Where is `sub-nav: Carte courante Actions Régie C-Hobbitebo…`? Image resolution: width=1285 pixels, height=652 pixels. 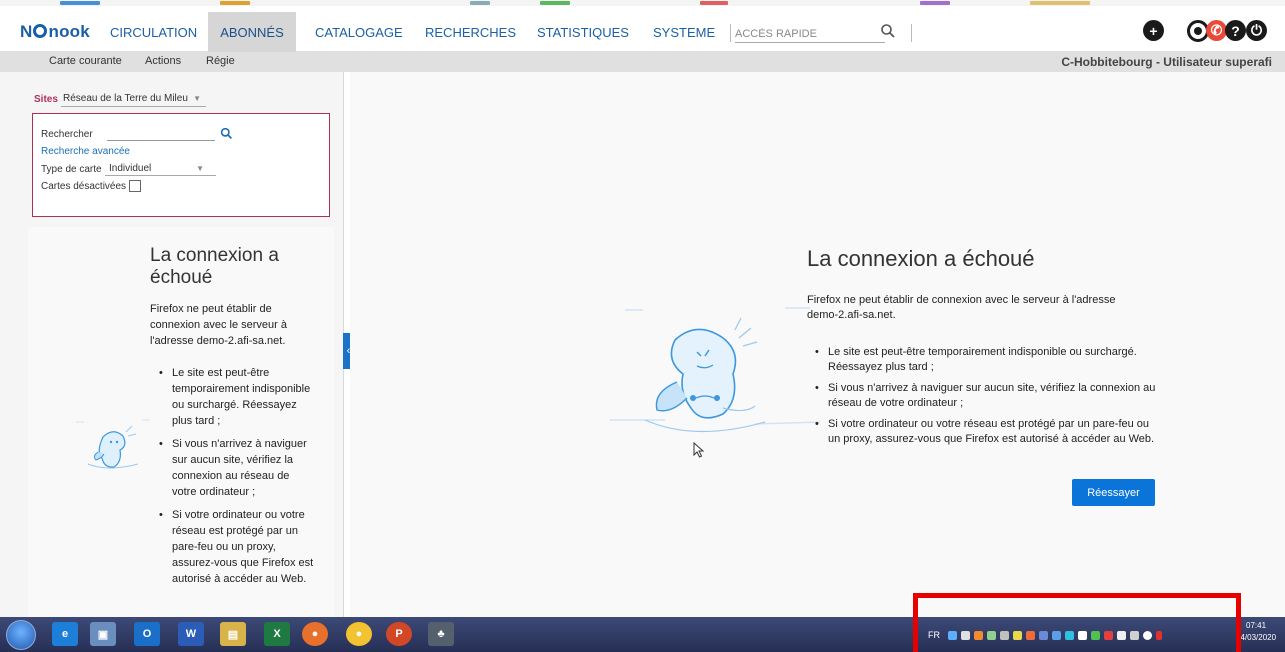
sub-nav: Carte courante Actions Régie C-Hobbitebo… is located at coordinates (642, 62).